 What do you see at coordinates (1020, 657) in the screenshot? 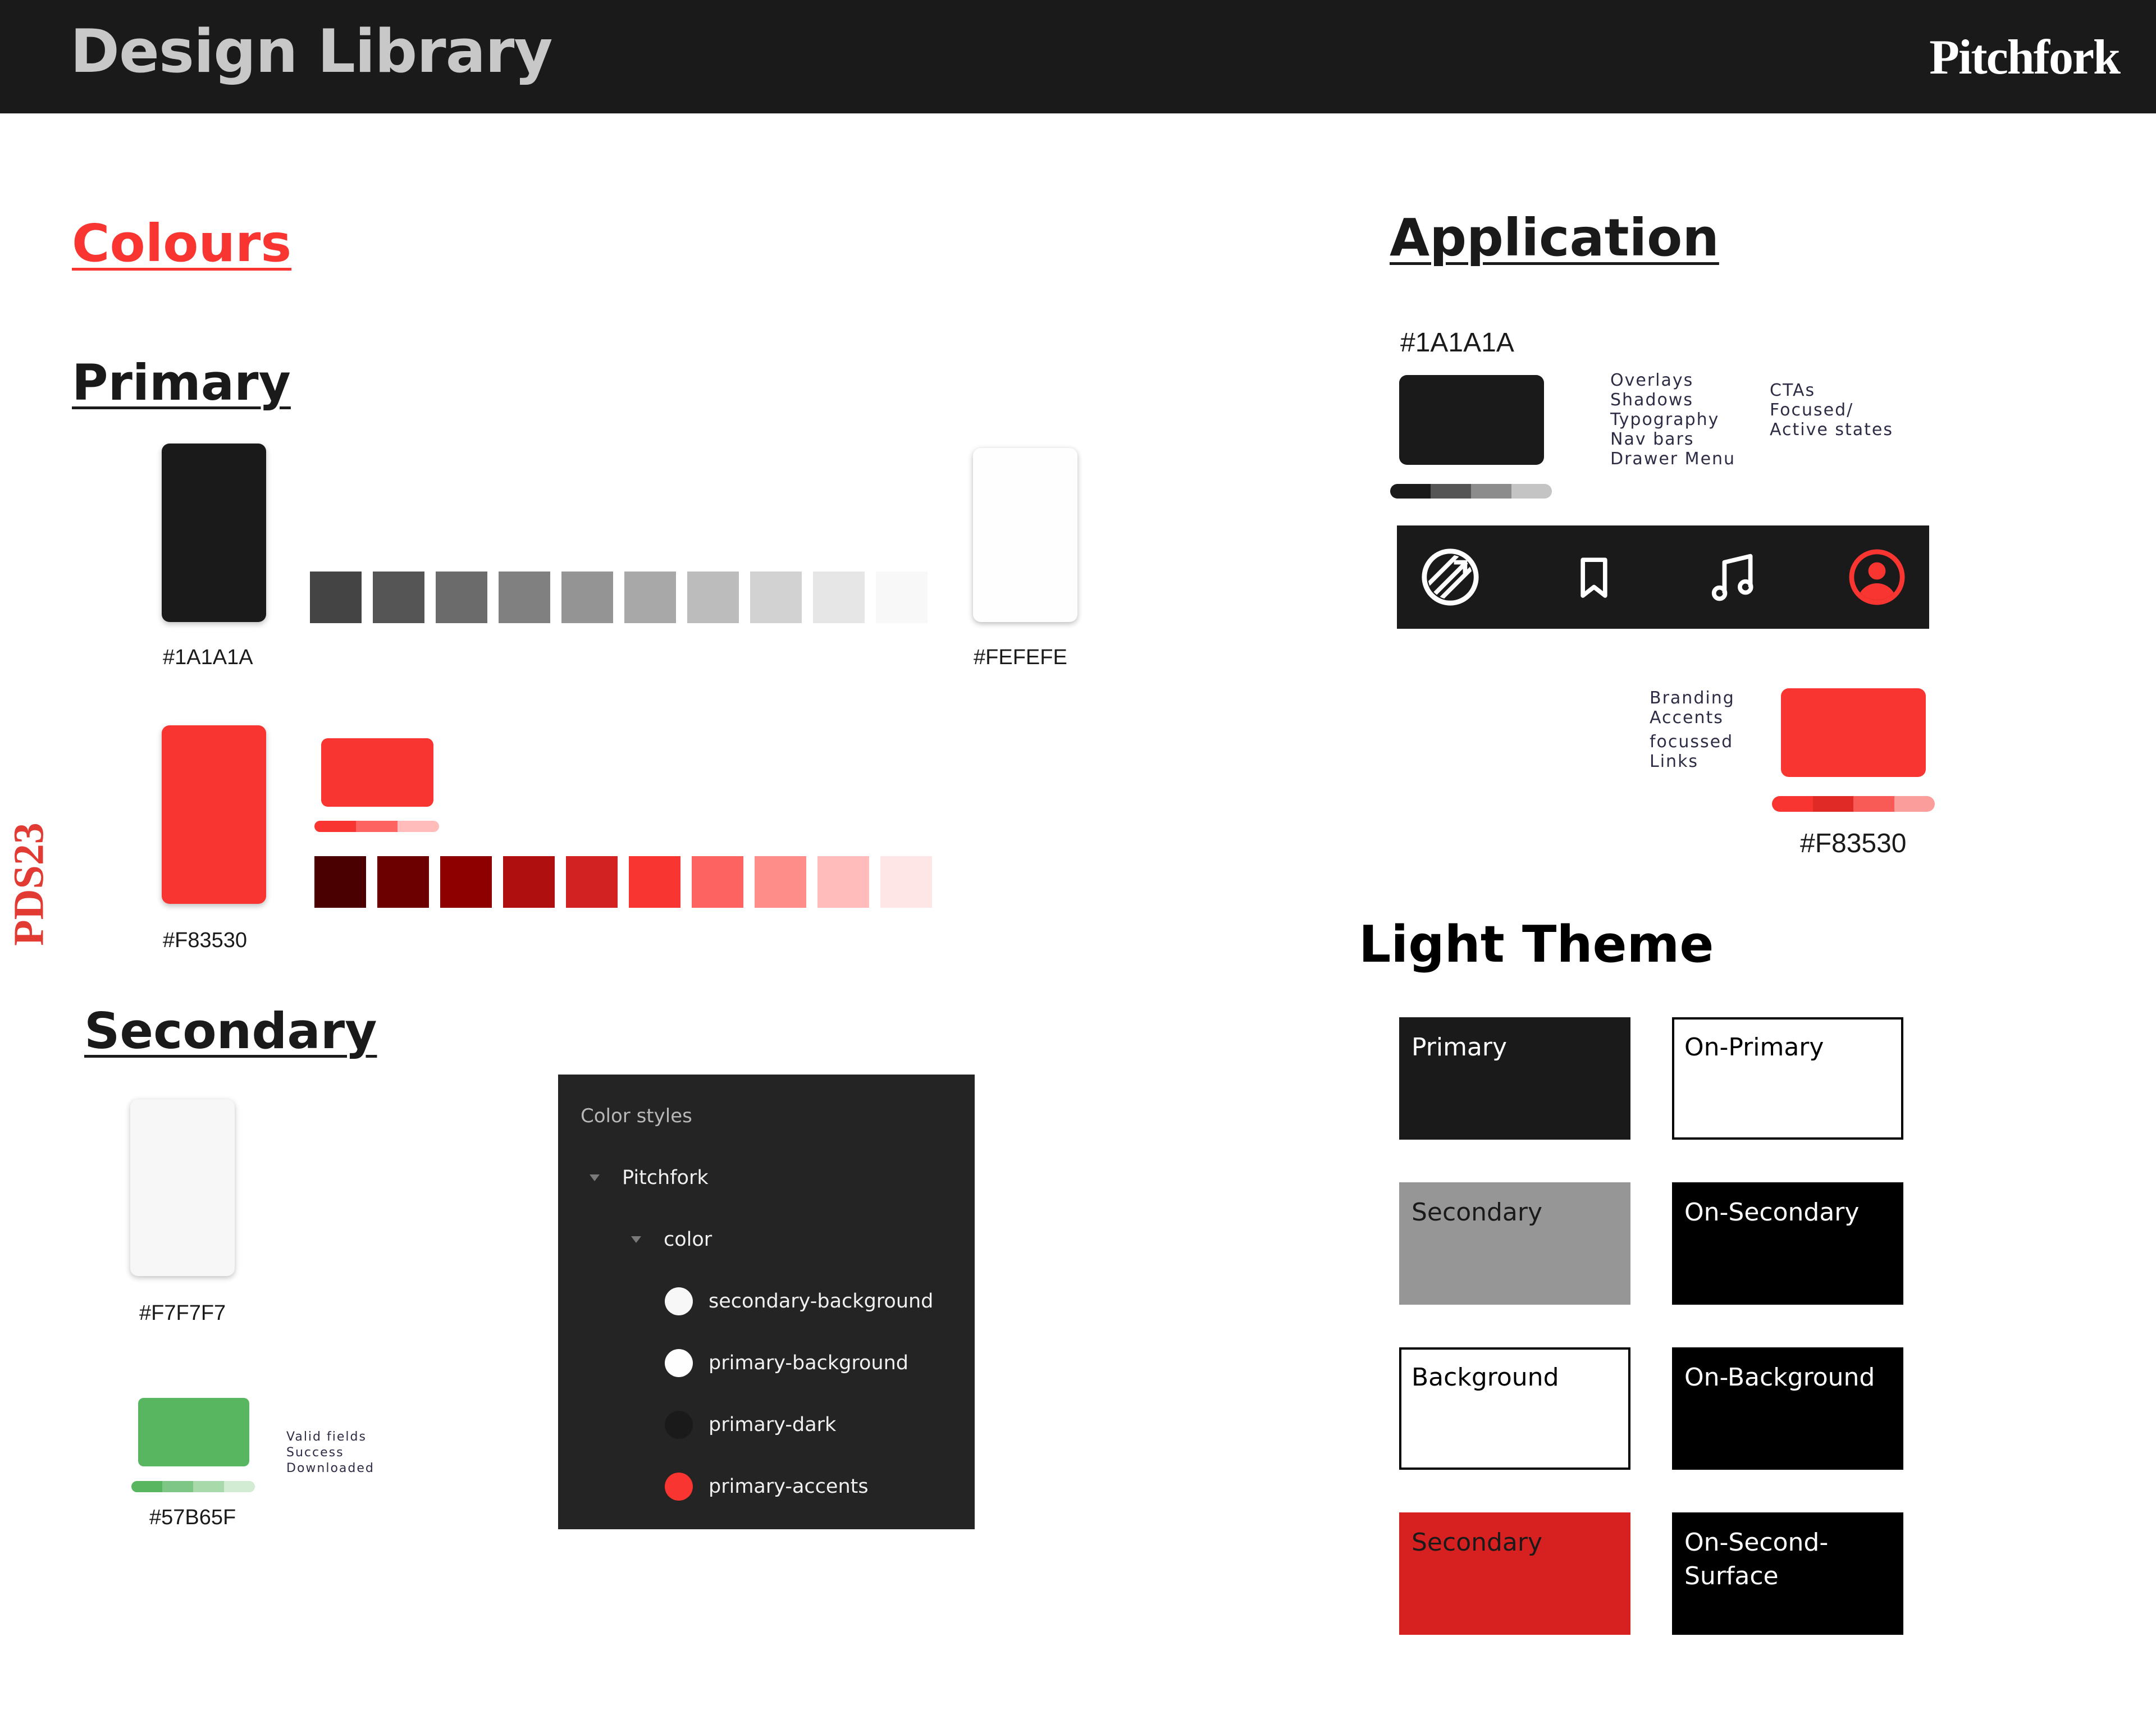
I see `primary-light-hex: #FEFEFE` at bounding box center [1020, 657].